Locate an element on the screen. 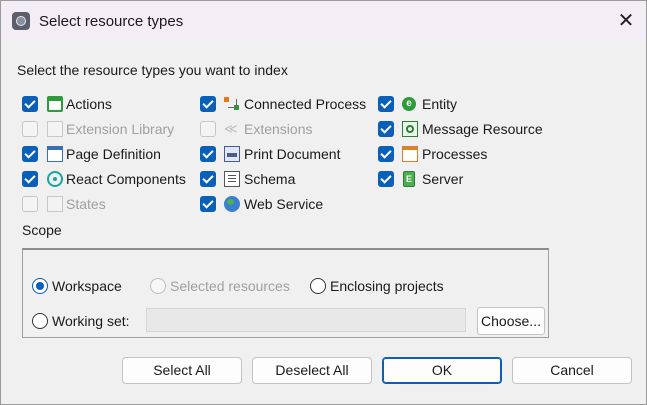  processes-icon is located at coordinates (410, 154).